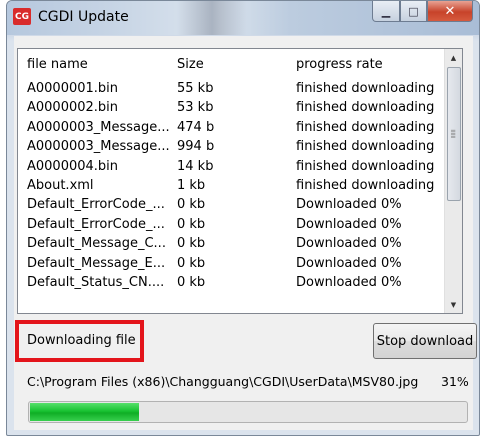 This screenshot has height=441, width=483. I want to click on file-size: 474 b, so click(196, 127).